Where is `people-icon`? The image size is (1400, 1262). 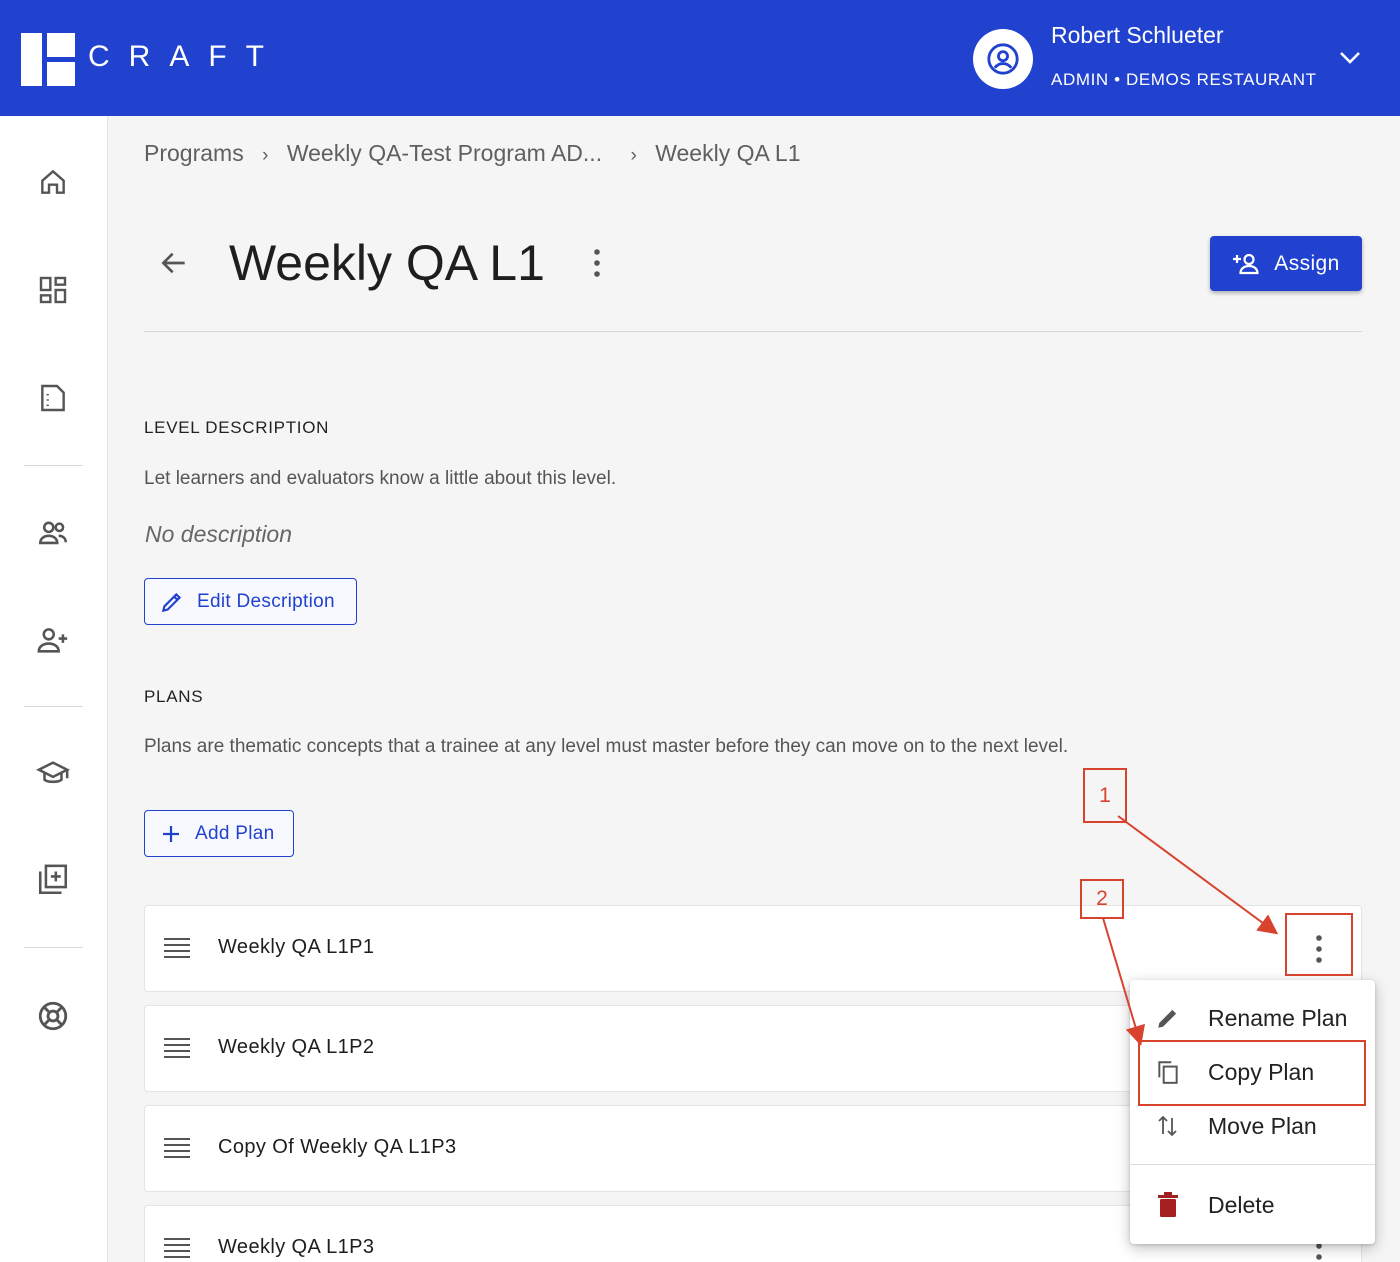
people-icon is located at coordinates (53, 533).